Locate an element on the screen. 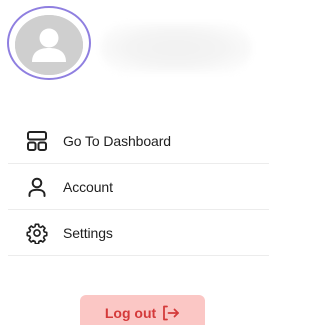 This screenshot has width=320, height=325. menu-item-dashboard: Go To Dashboard is located at coordinates (138, 141).